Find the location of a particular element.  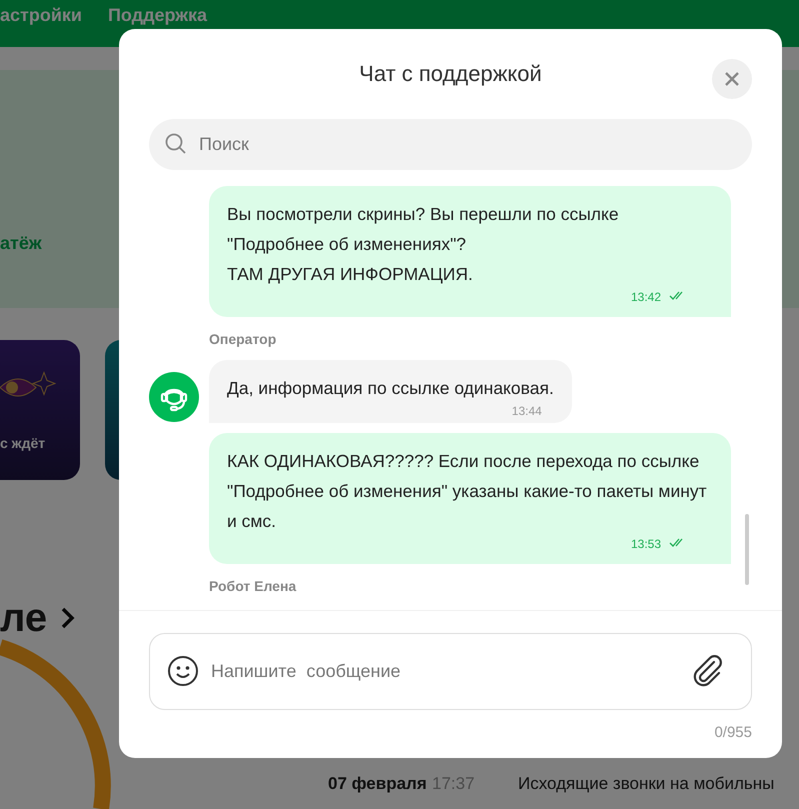

message-time: 13:53 is located at coordinates (645, 544).